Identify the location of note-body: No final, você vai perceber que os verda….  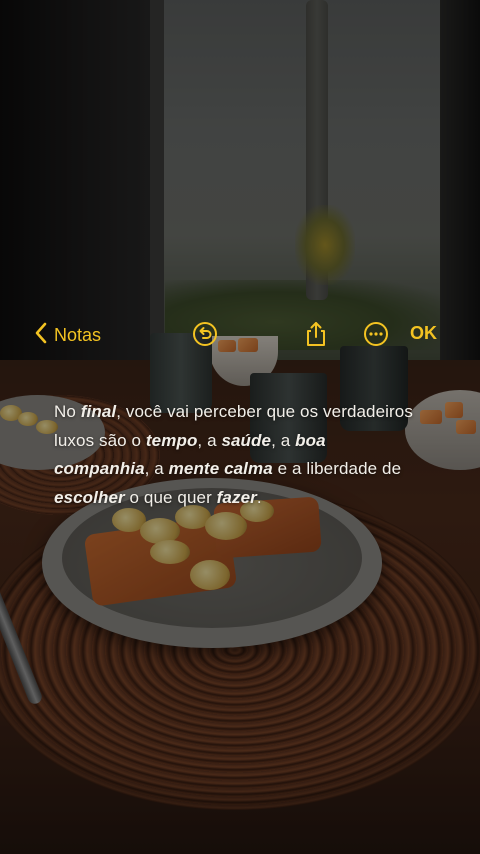
(234, 455).